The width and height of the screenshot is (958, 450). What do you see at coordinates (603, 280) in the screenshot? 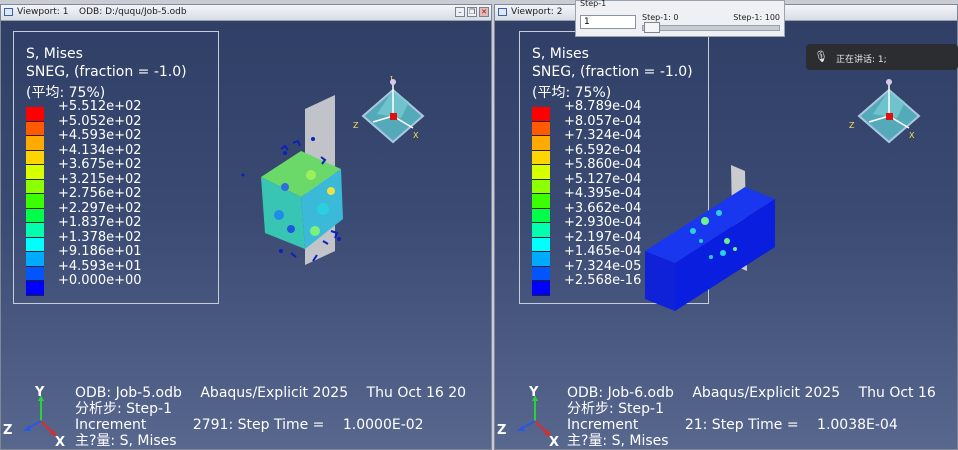
I see `legend-tick-label: +2.568e-16` at bounding box center [603, 280].